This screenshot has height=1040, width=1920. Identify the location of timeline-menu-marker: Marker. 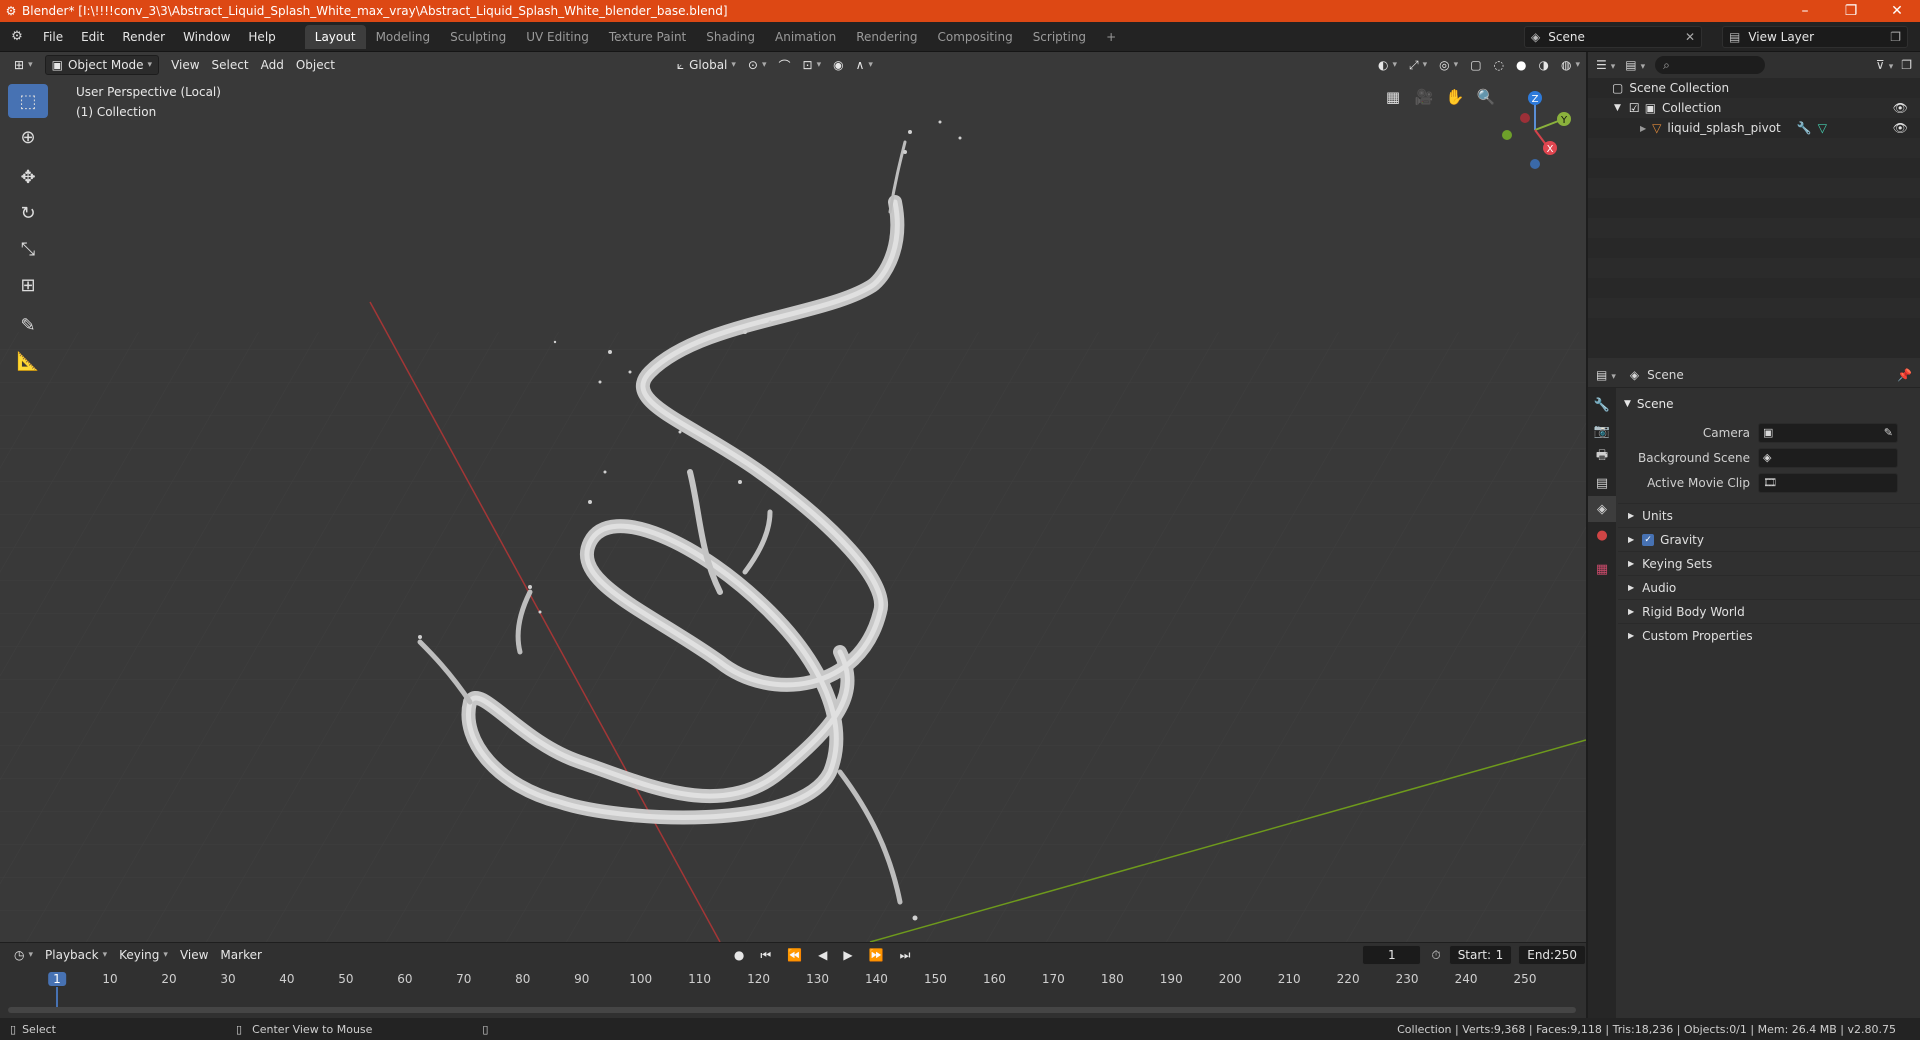
(240, 955).